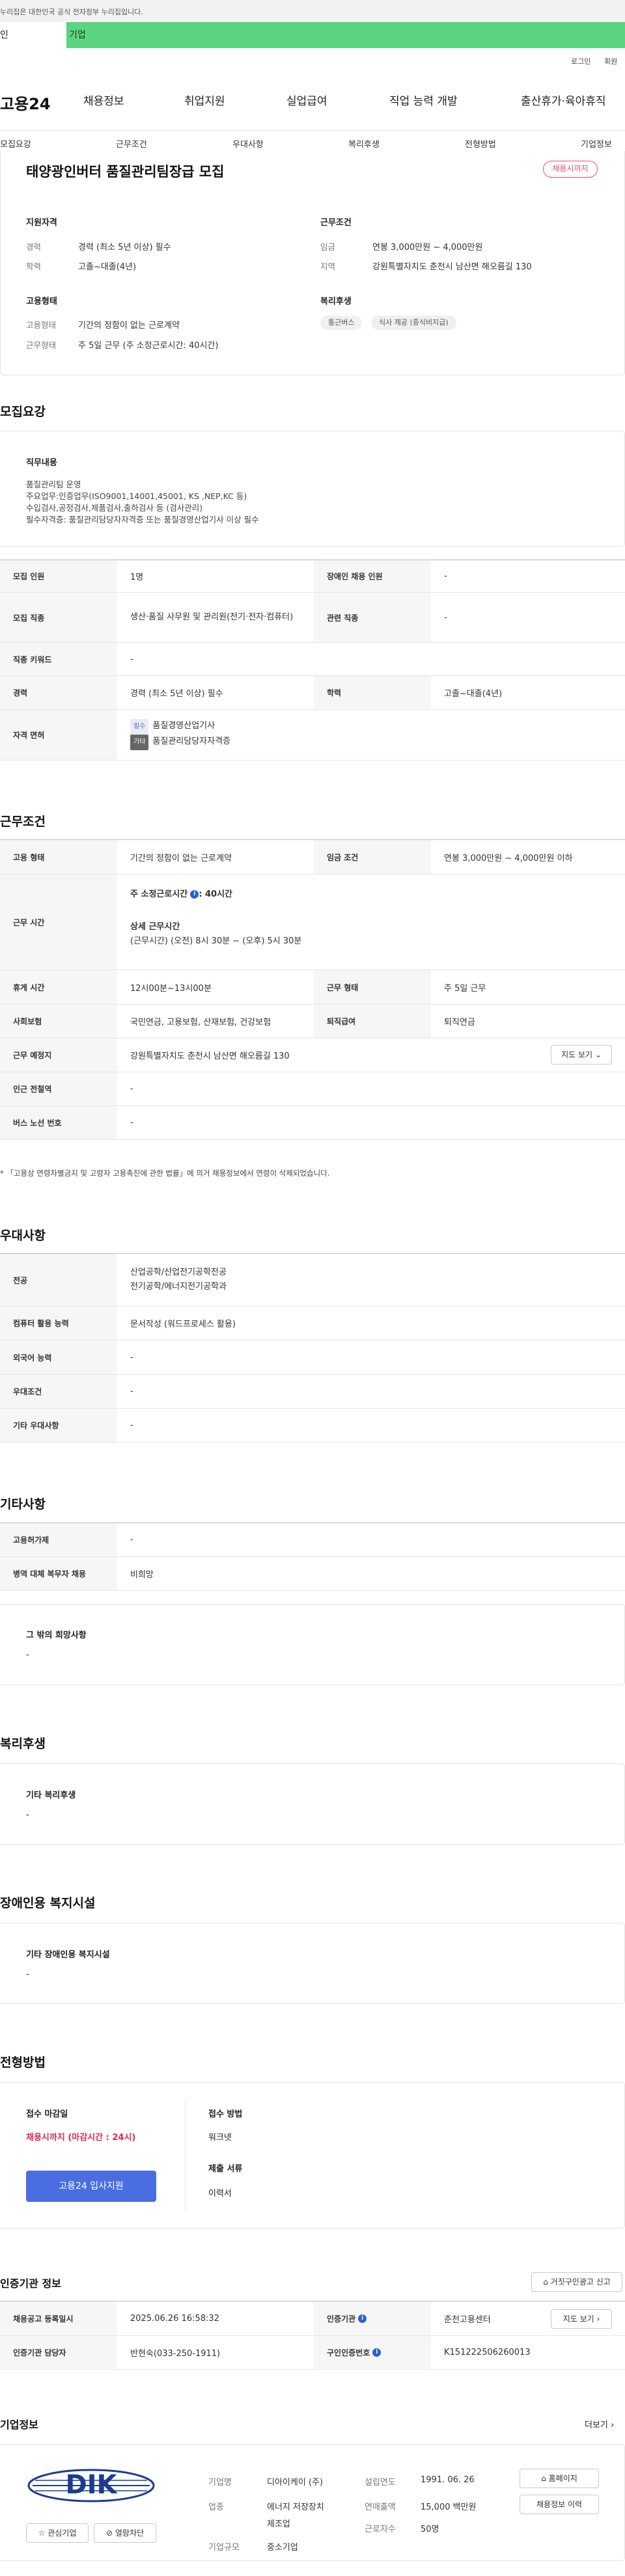 The image size is (625, 2576). I want to click on tab-company: 기업, so click(345, 35).